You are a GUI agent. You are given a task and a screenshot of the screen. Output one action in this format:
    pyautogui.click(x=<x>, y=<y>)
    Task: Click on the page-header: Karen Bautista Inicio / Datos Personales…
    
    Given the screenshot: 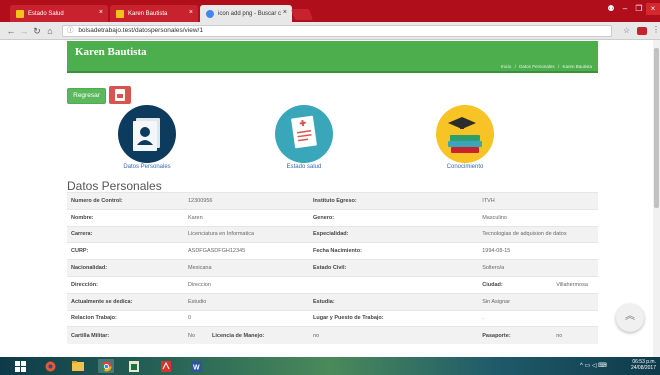 What is the action you would take?
    pyautogui.click(x=332, y=57)
    